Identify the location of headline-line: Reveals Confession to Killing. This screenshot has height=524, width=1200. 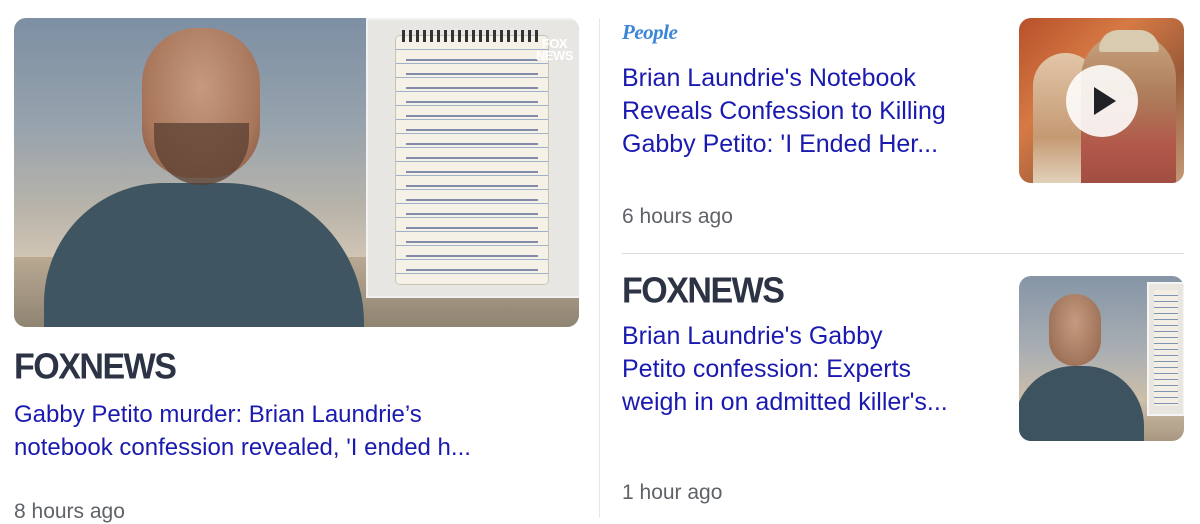
(784, 111).